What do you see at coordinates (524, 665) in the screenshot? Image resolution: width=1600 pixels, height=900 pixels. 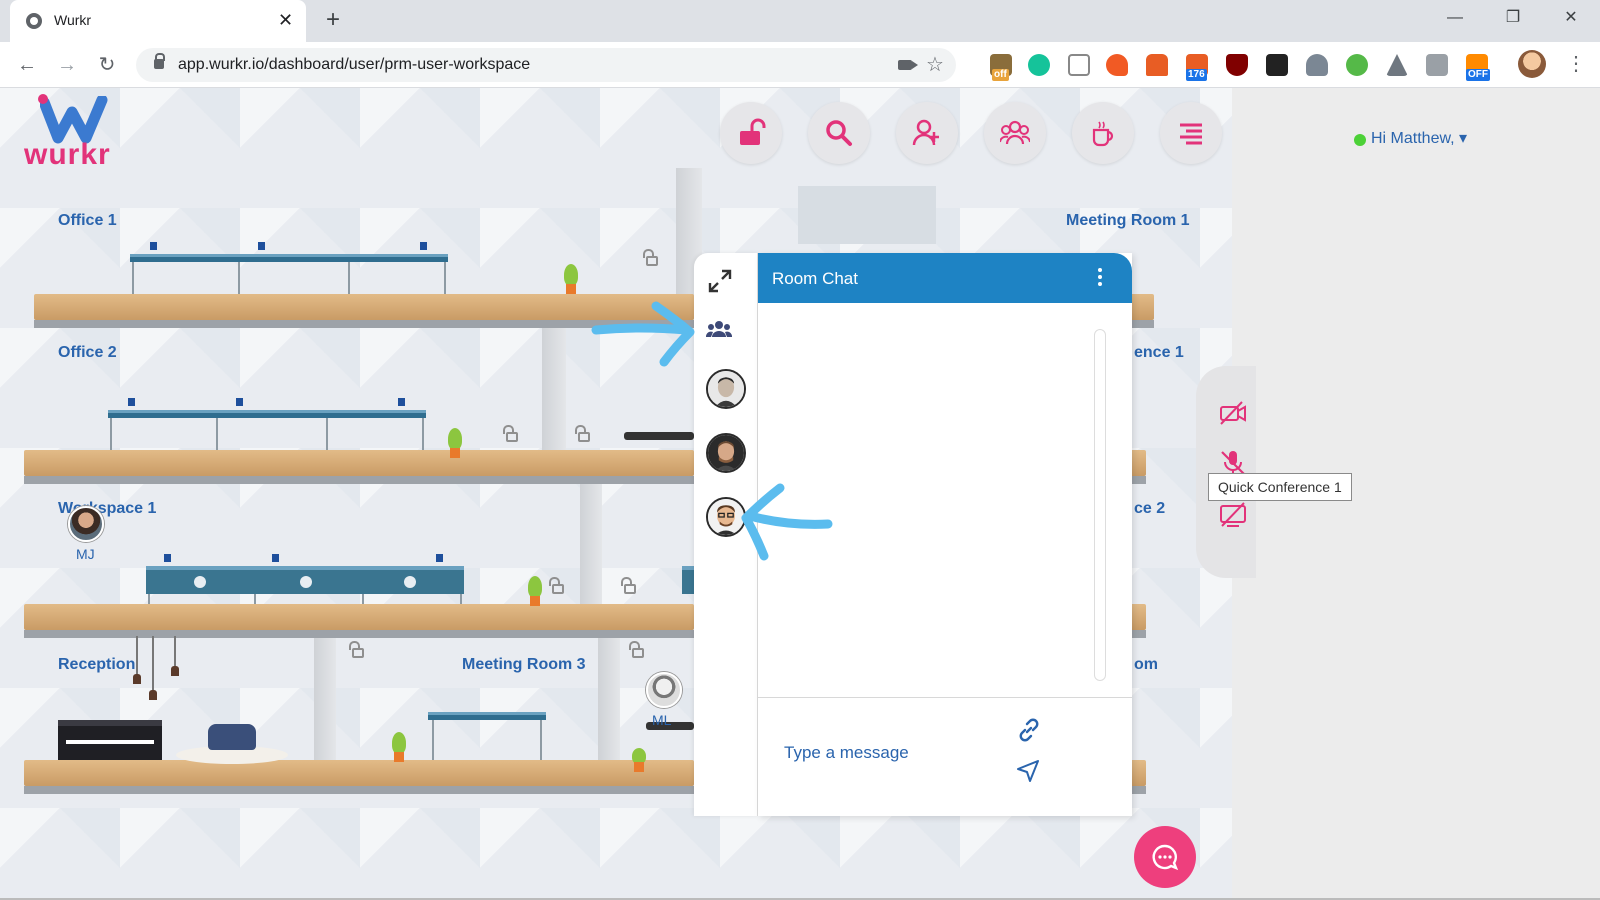 I see `room-label-meeting-room-3: Meeting Room 3` at bounding box center [524, 665].